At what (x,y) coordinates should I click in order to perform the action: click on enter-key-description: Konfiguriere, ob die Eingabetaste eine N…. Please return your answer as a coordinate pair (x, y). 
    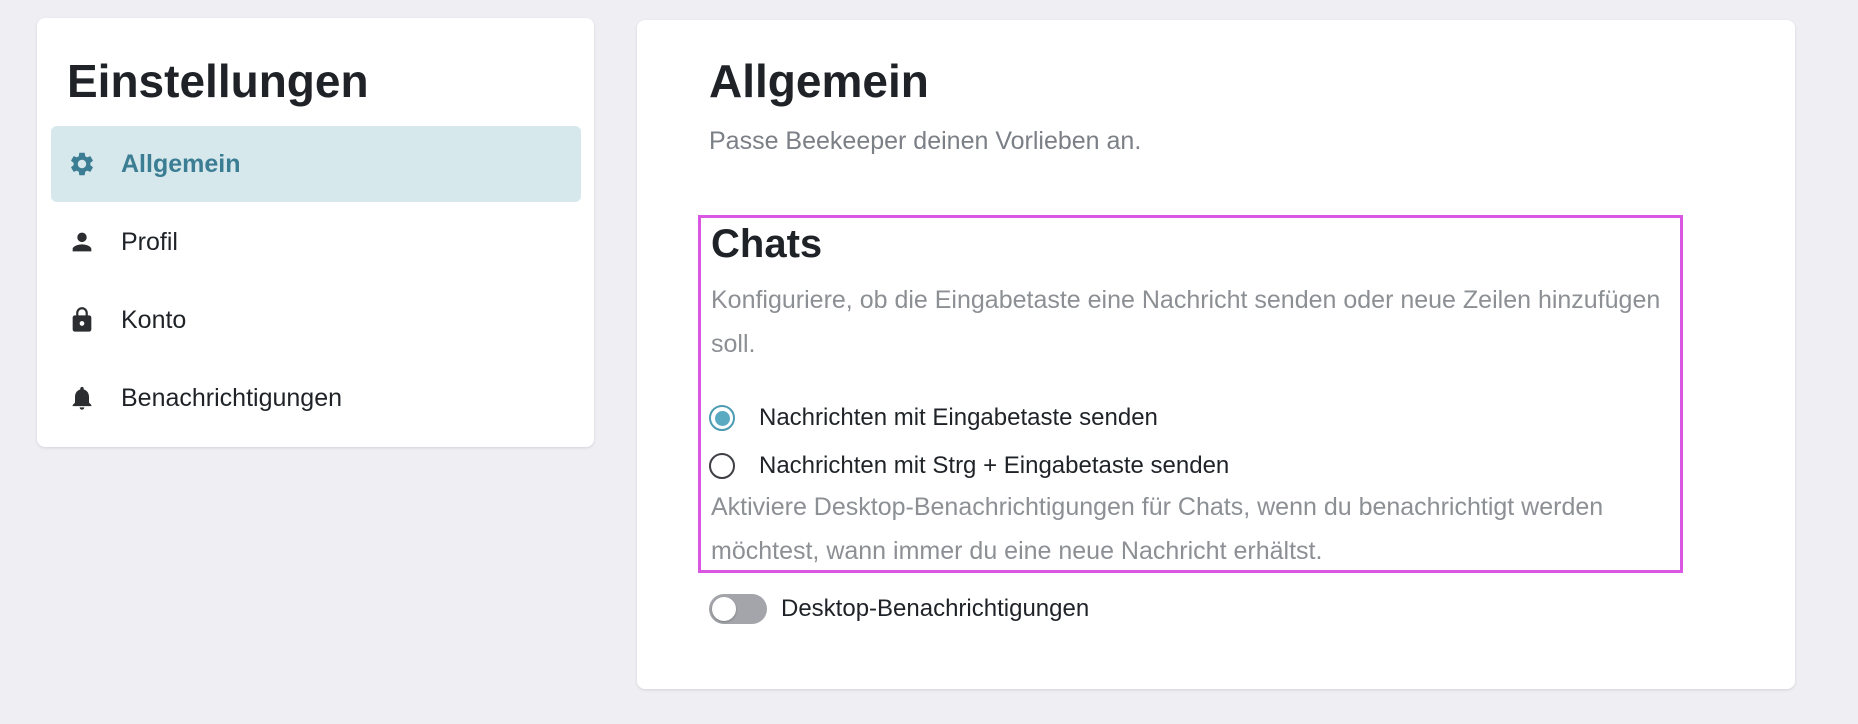
    Looking at the image, I should click on (1186, 322).